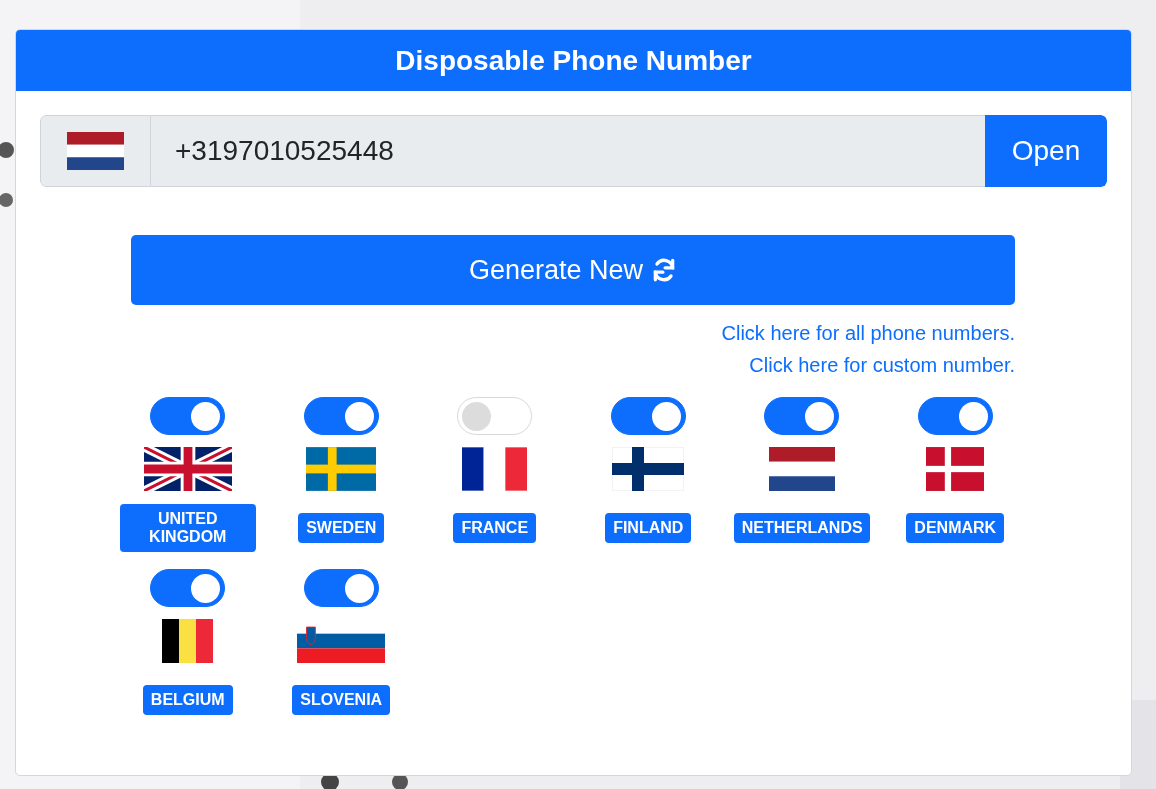 This screenshot has height=789, width=1156. Describe the element at coordinates (187, 700) in the screenshot. I see `country-label: BELGIUM` at that location.